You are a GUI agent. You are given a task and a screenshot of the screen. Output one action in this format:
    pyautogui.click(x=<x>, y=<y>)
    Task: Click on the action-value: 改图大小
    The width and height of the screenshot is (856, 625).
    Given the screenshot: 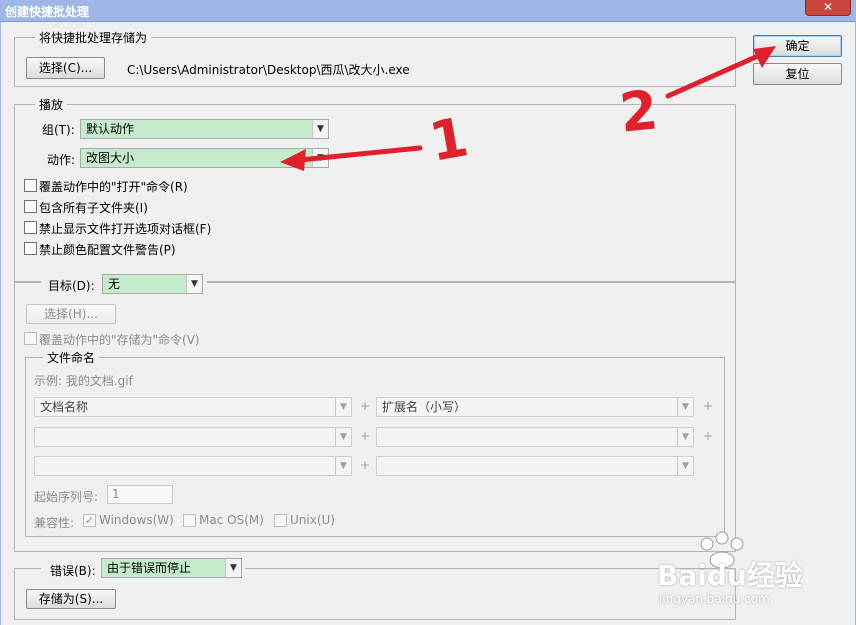 What is the action you would take?
    pyautogui.click(x=110, y=158)
    